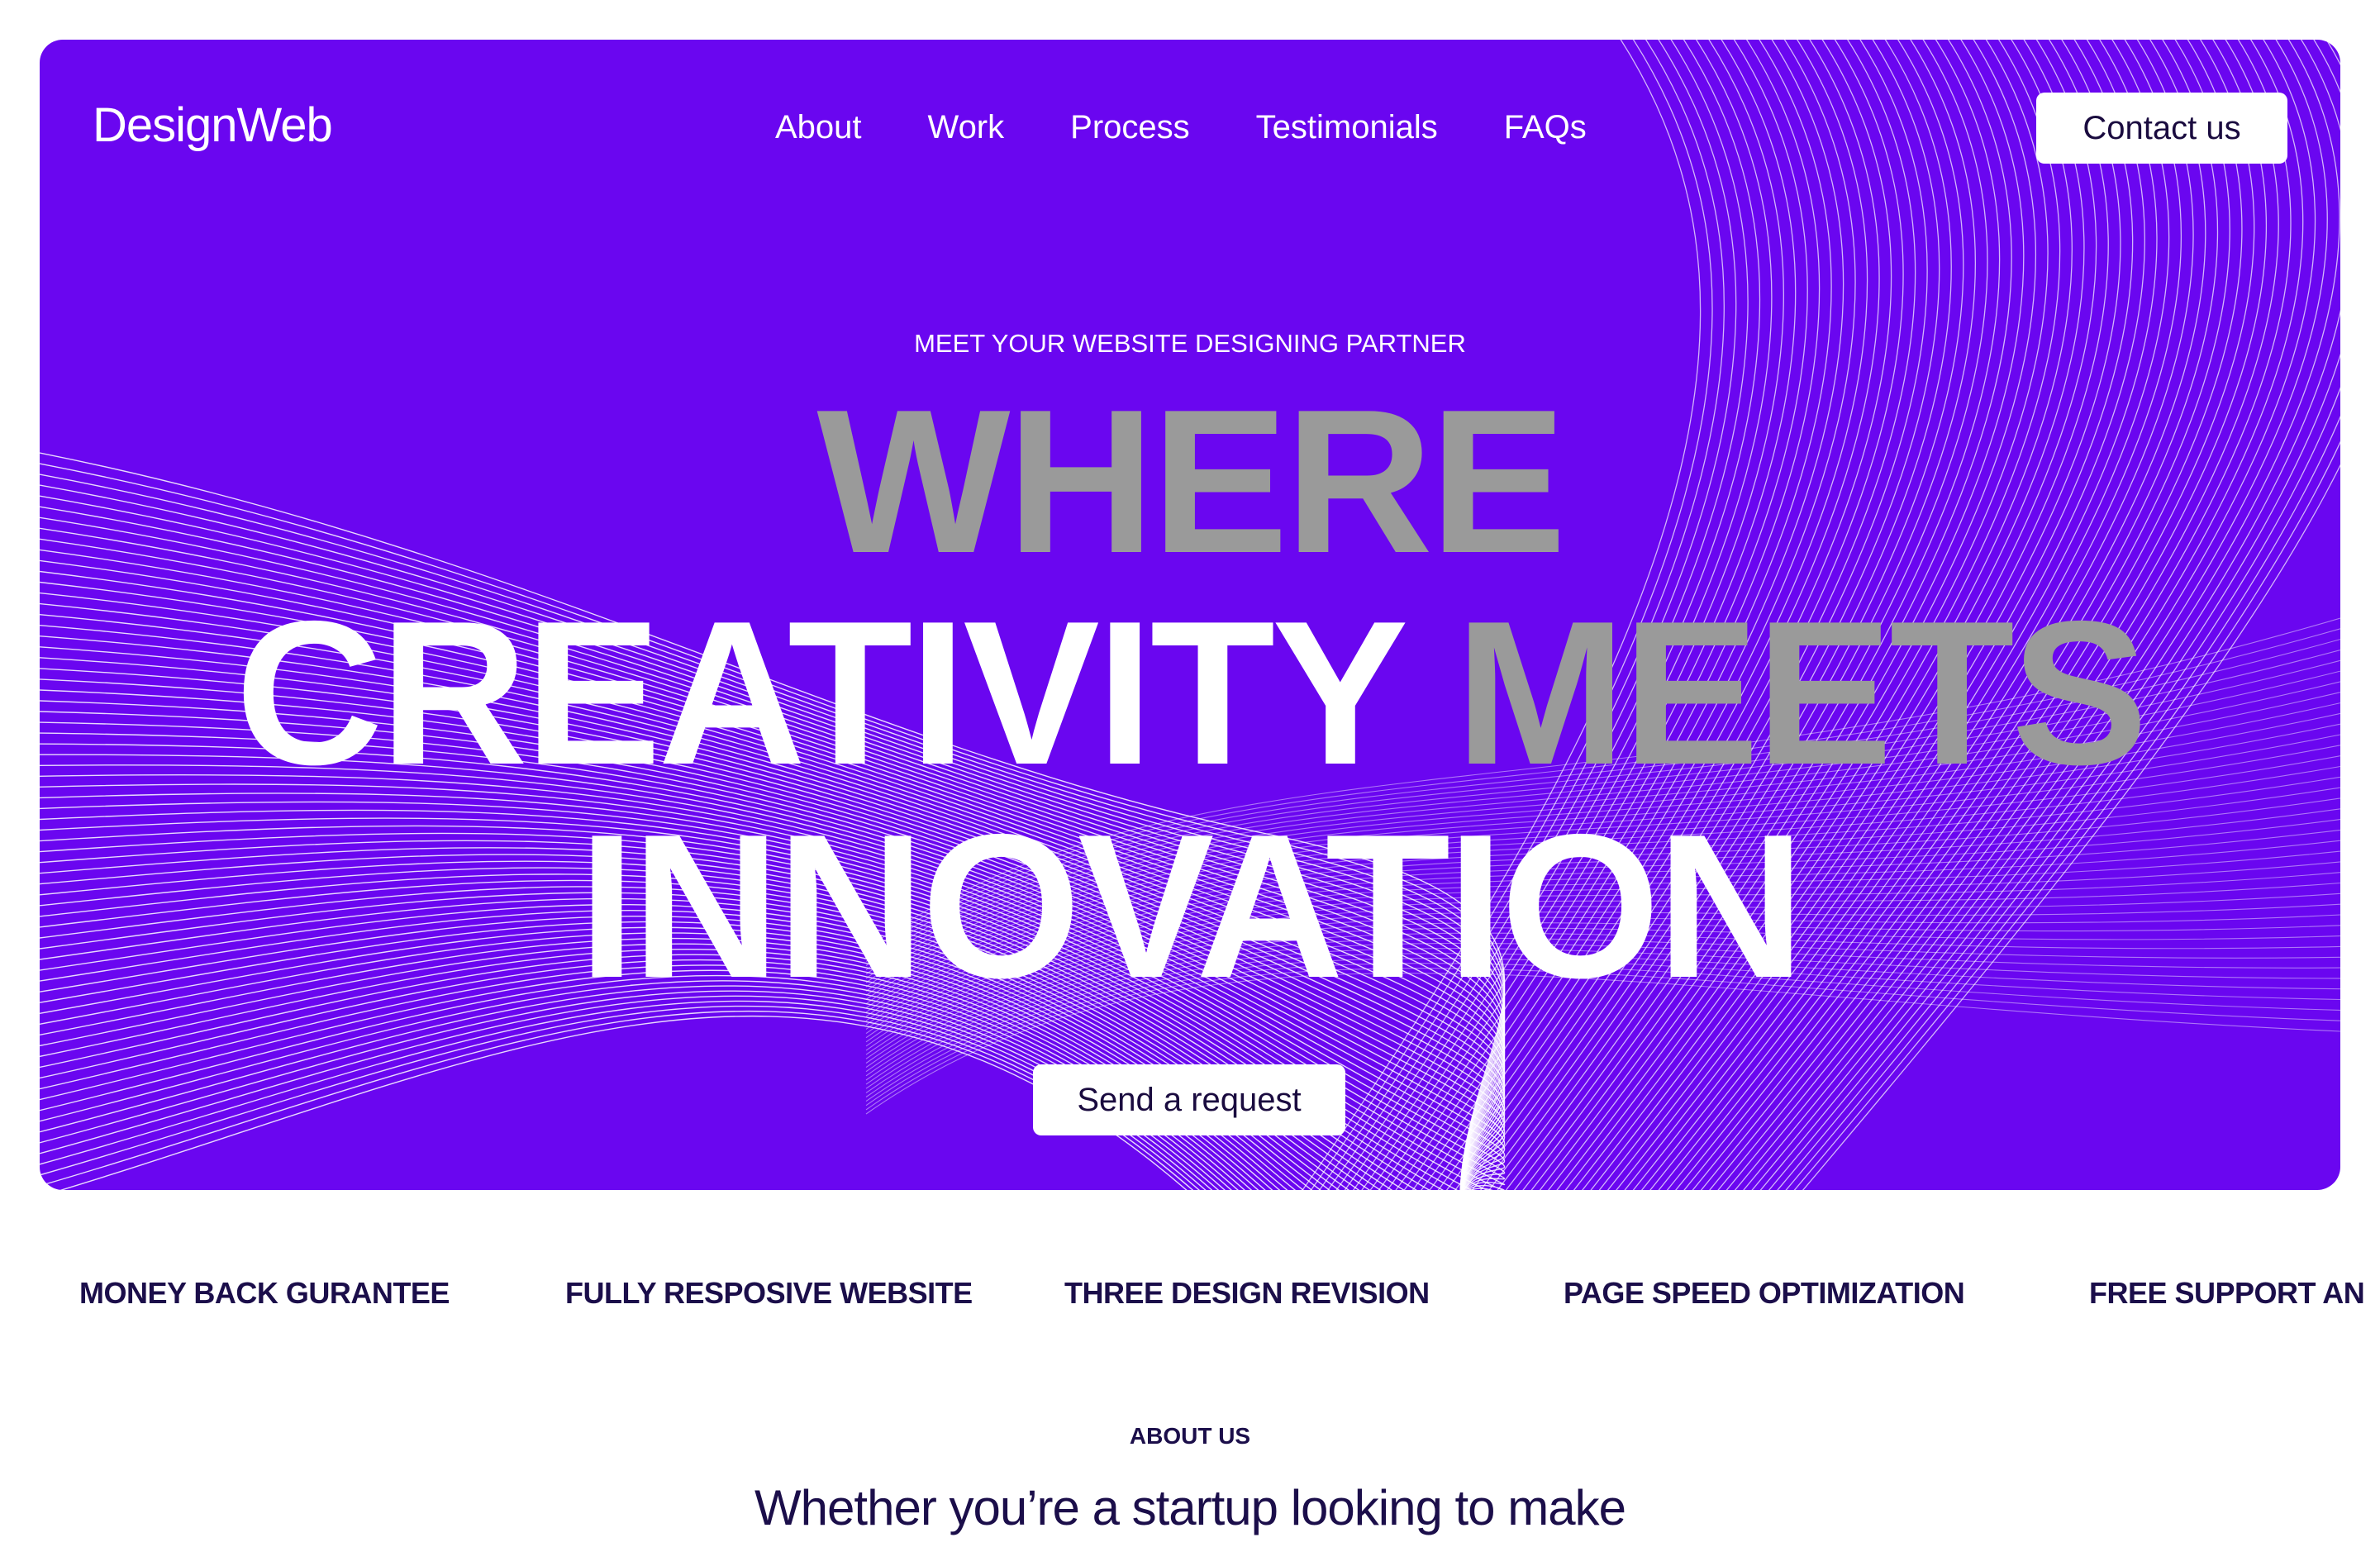  I want to click on feature-item: THREE DESIGN REVISION, so click(1247, 1293).